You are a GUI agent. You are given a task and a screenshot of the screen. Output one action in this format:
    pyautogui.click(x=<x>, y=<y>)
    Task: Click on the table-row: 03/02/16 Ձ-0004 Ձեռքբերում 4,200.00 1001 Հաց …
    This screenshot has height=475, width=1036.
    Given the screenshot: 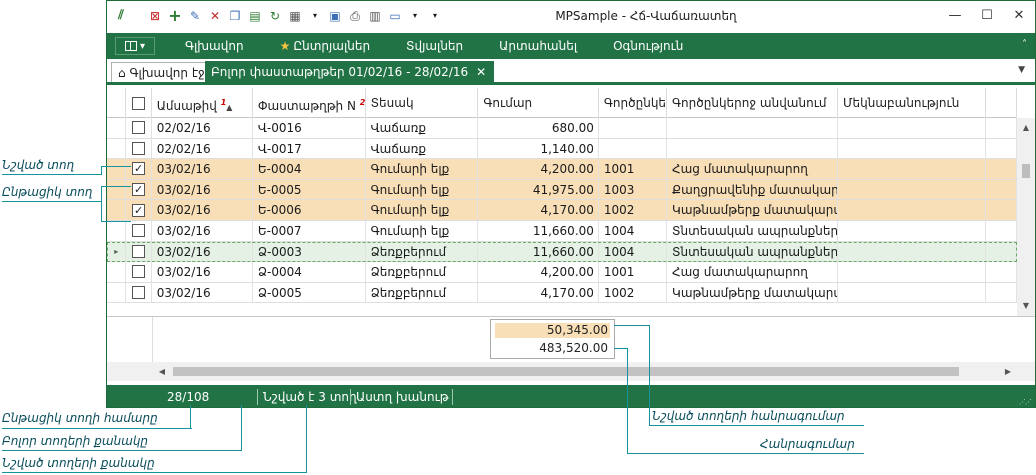 What is the action you would take?
    pyautogui.click(x=562, y=272)
    